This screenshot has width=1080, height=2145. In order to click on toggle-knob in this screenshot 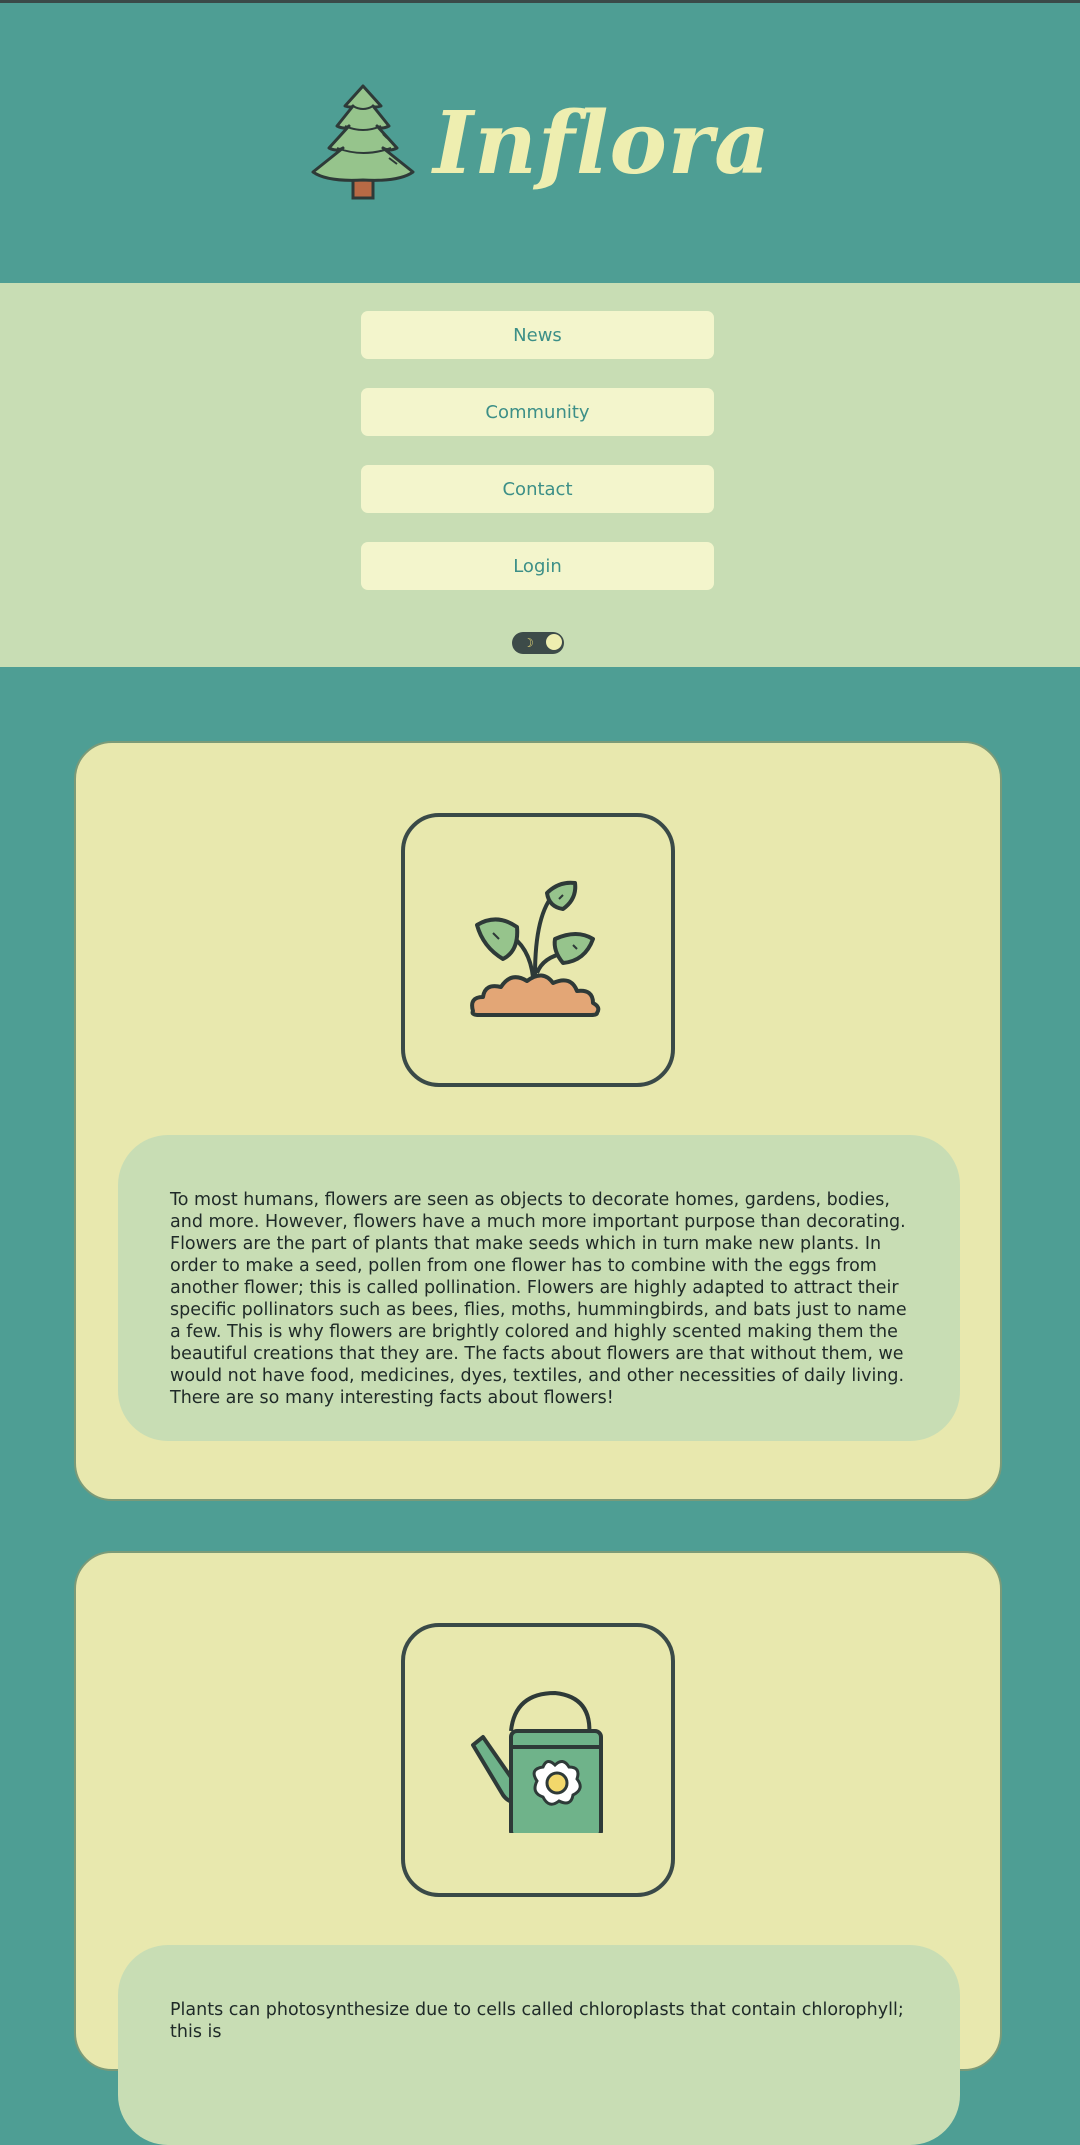, I will do `click(554, 642)`.